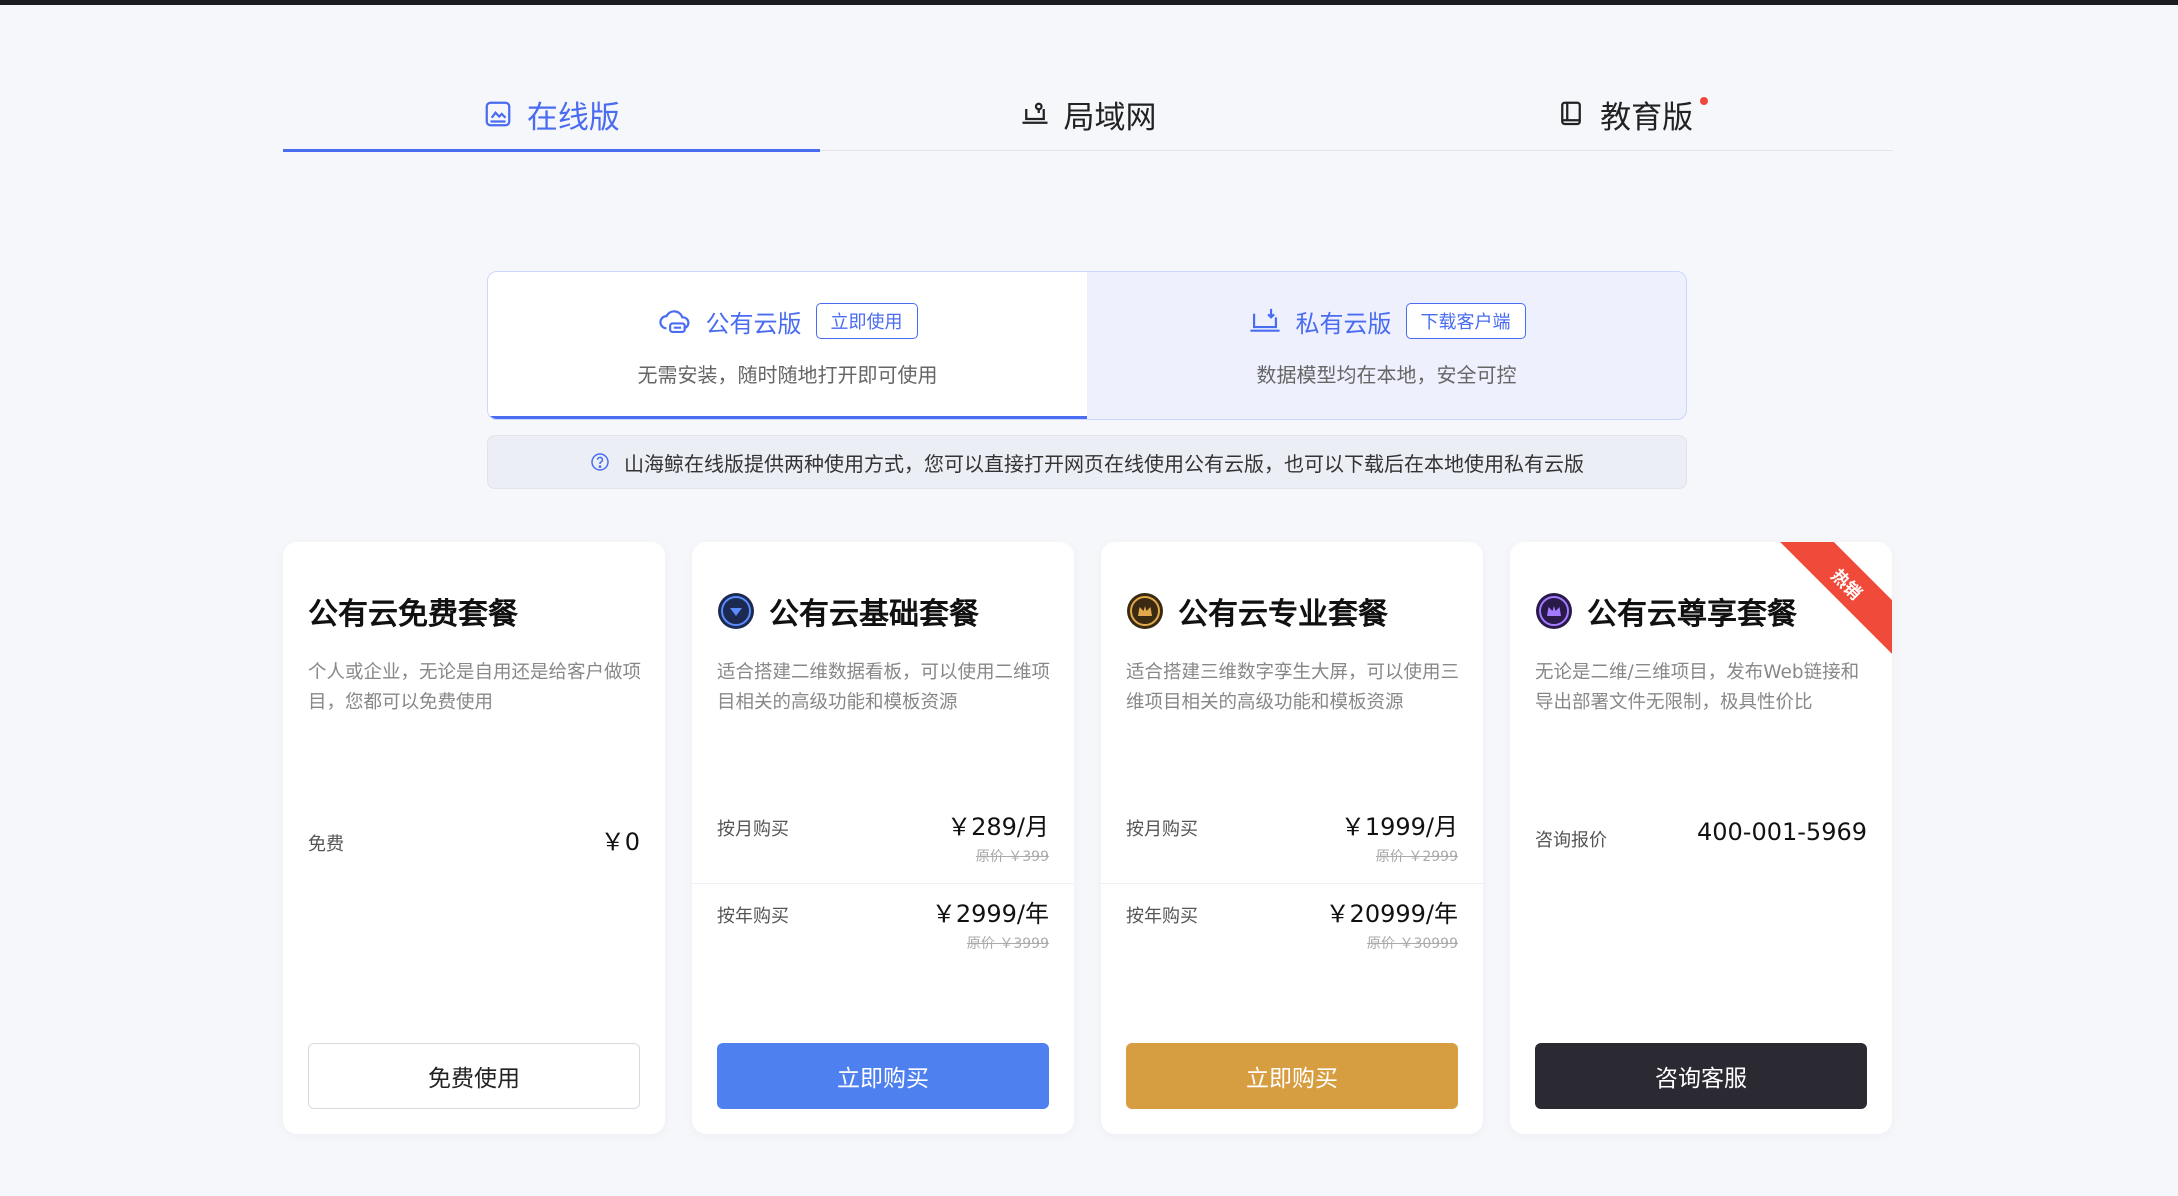  Describe the element at coordinates (1012, 857) in the screenshot. I see `original-price: 原价 ￥399` at that location.